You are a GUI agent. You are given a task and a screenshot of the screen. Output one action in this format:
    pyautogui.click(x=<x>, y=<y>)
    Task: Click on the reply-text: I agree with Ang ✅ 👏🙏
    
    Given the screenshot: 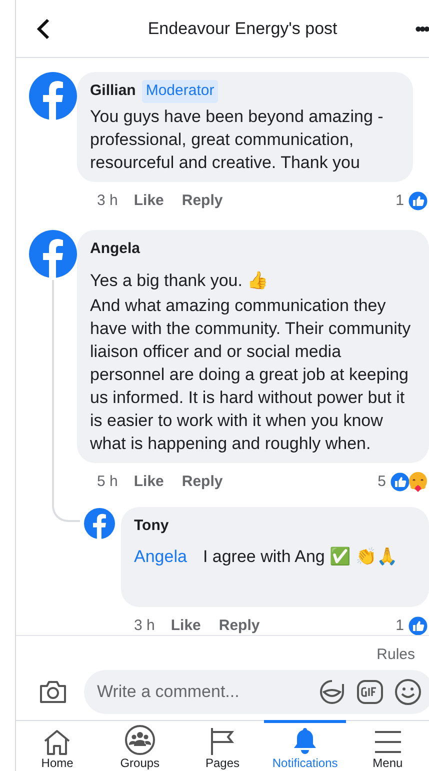 What is the action you would take?
    pyautogui.click(x=300, y=557)
    